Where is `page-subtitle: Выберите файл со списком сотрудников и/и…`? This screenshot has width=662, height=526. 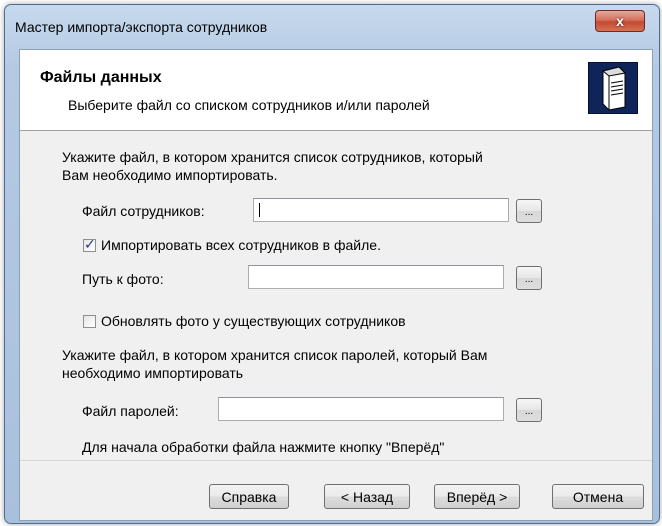 page-subtitle: Выберите файл со списком сотрудников и/и… is located at coordinates (249, 105).